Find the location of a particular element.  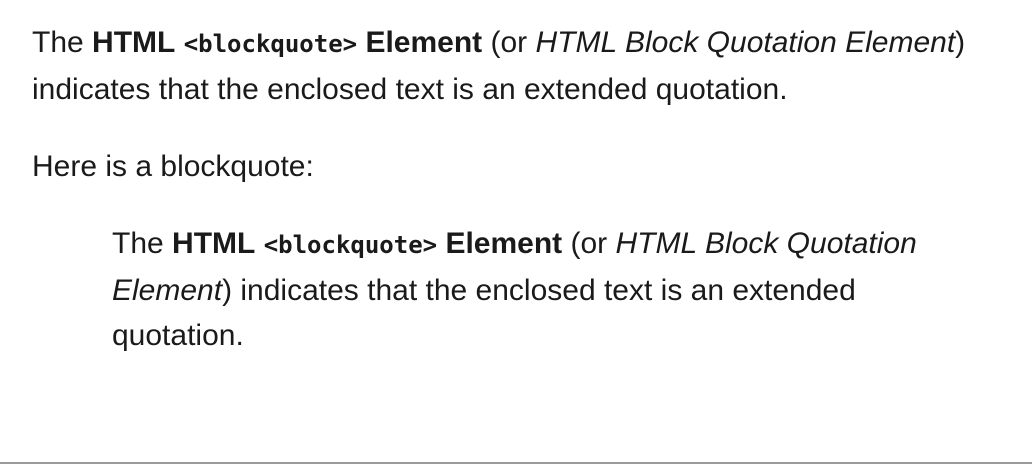

blockquote-element-strong: Element is located at coordinates (504, 243).